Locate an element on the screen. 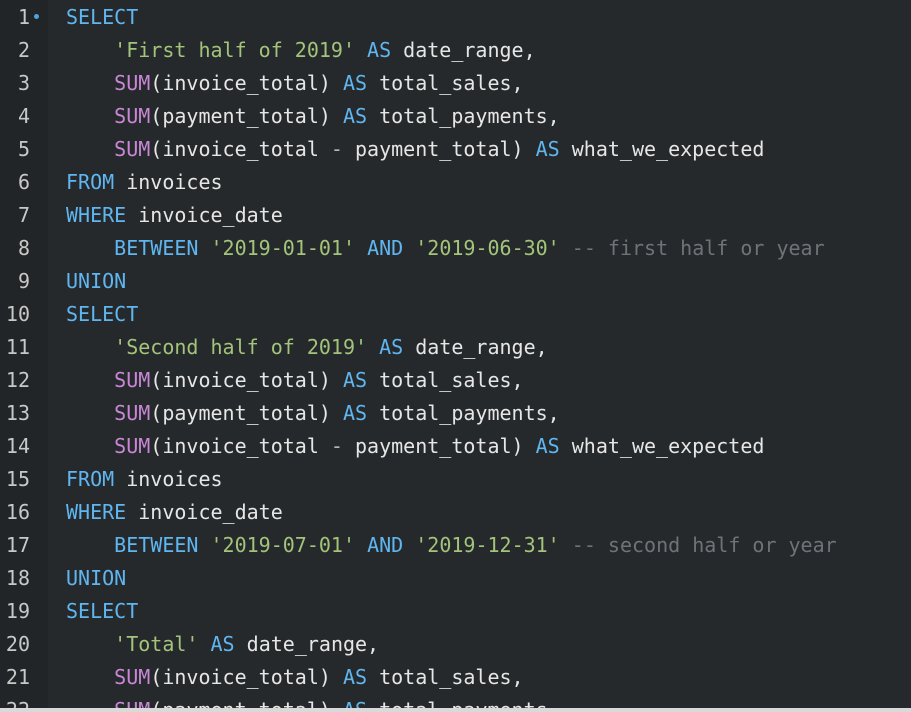 This screenshot has height=712, width=911. editor-bottom-border is located at coordinates (455, 710).